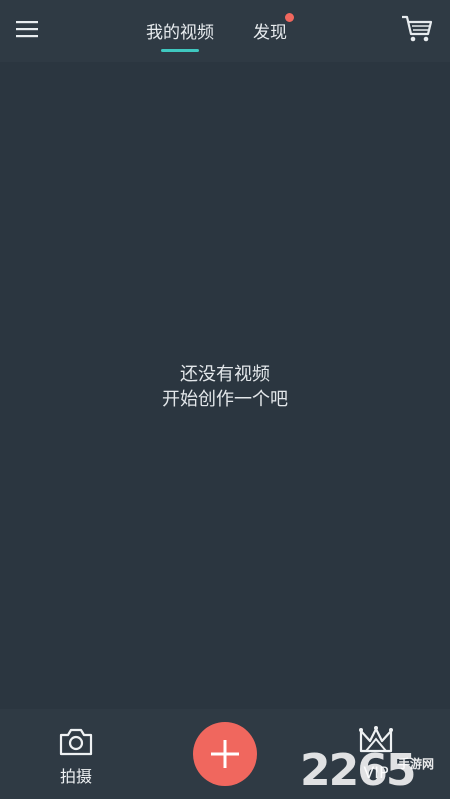  I want to click on add-video-button, so click(225, 754).